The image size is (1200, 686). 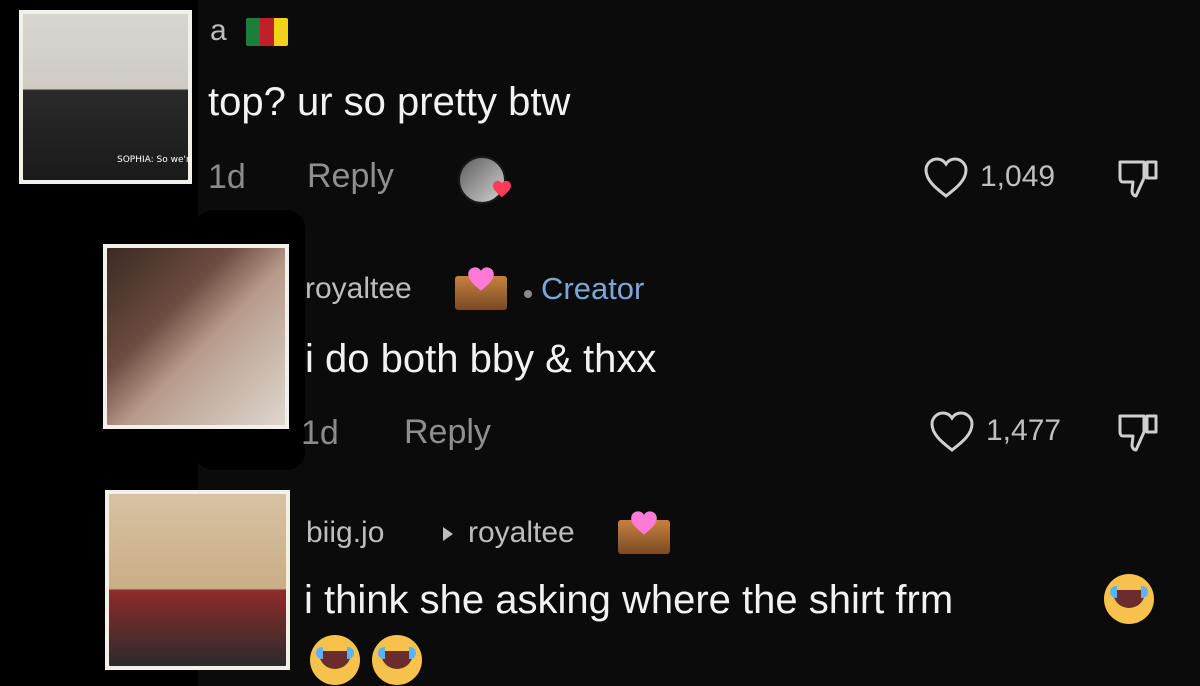 What do you see at coordinates (528, 294) in the screenshot?
I see `separator-dot` at bounding box center [528, 294].